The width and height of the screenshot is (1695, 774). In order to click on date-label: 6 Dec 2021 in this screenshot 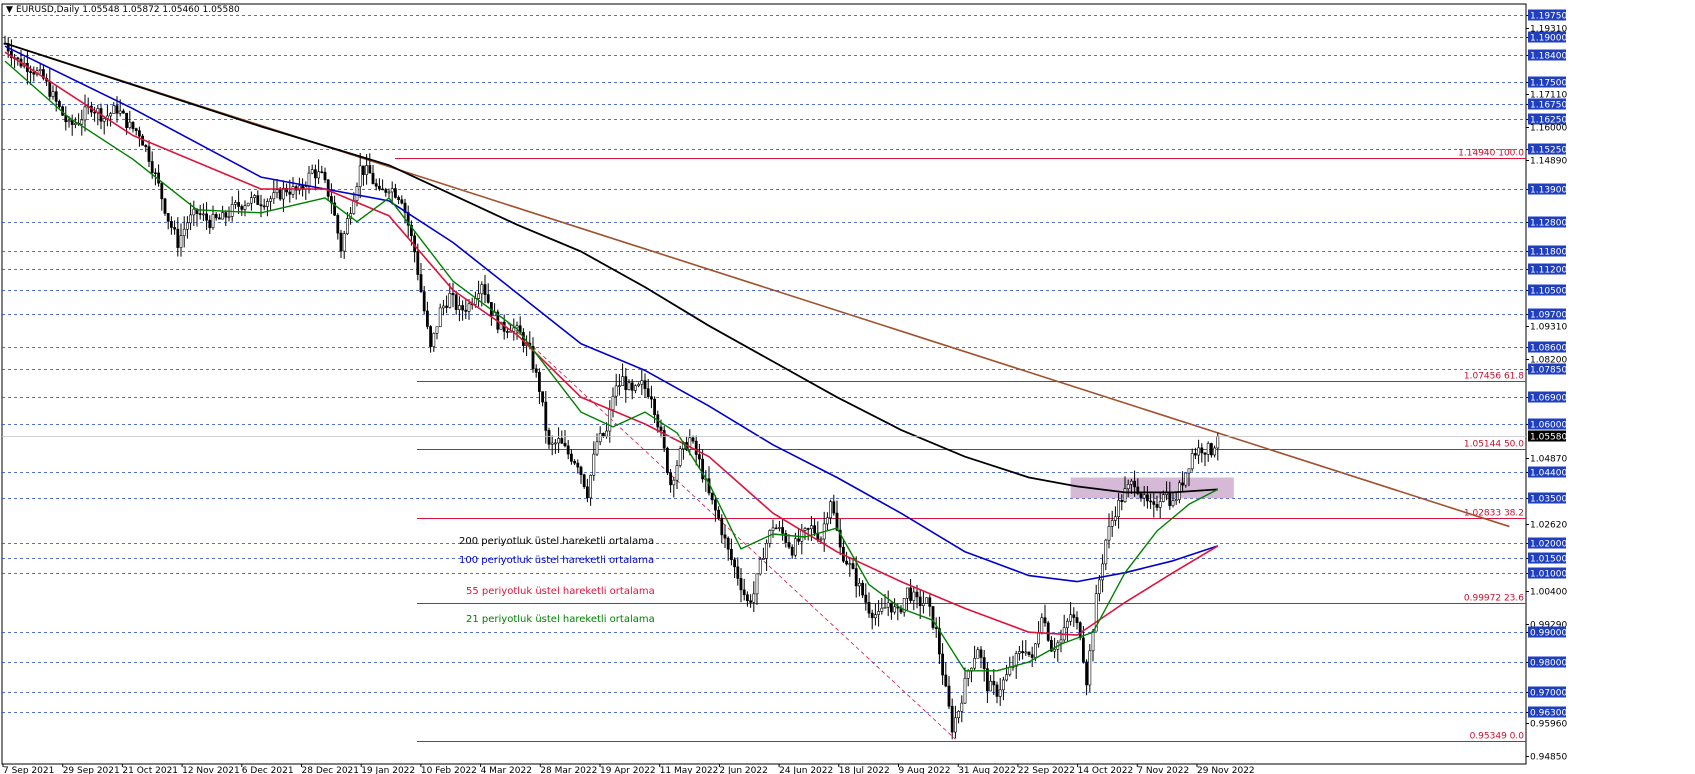, I will do `click(268, 770)`.